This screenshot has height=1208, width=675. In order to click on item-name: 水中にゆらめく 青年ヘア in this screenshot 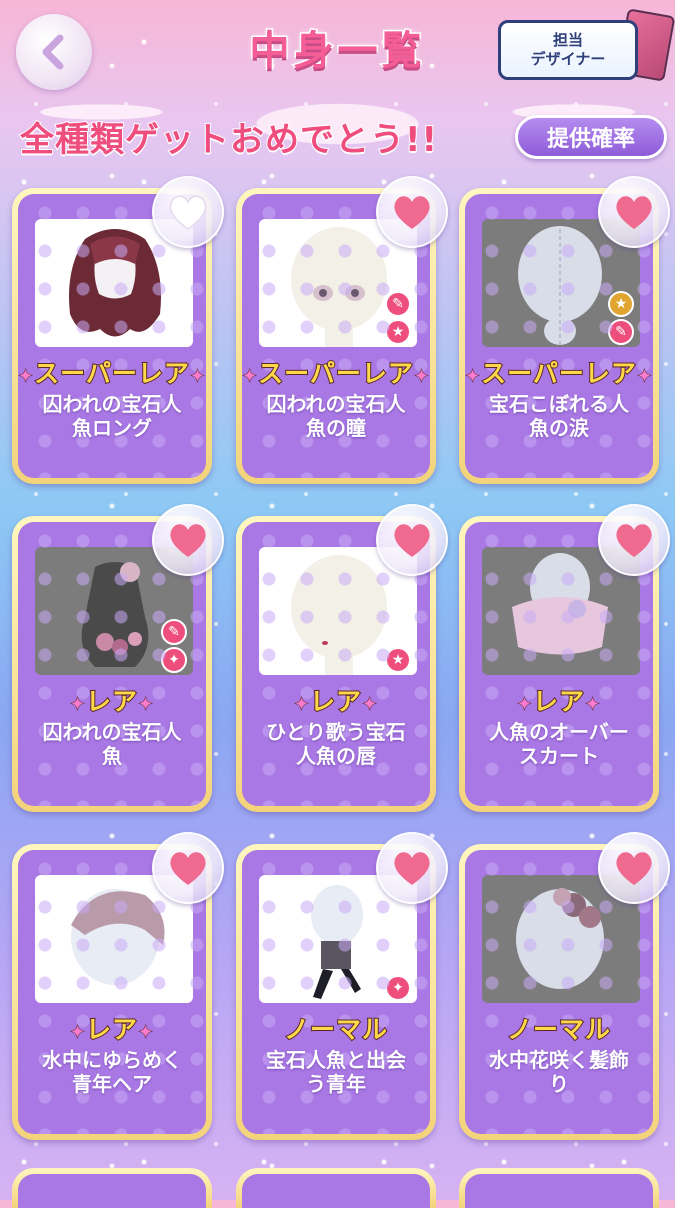, I will do `click(112, 1072)`.